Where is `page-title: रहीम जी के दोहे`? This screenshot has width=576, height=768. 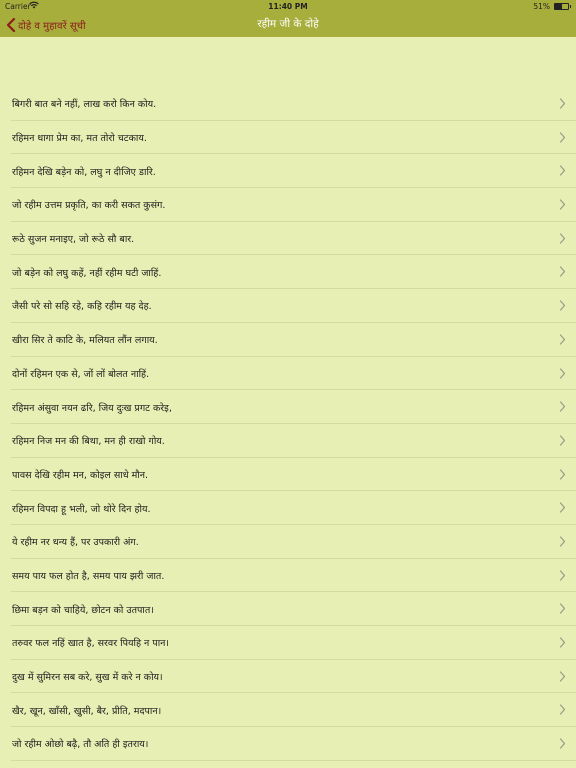 page-title: रहीम जी के दोहे is located at coordinates (288, 24).